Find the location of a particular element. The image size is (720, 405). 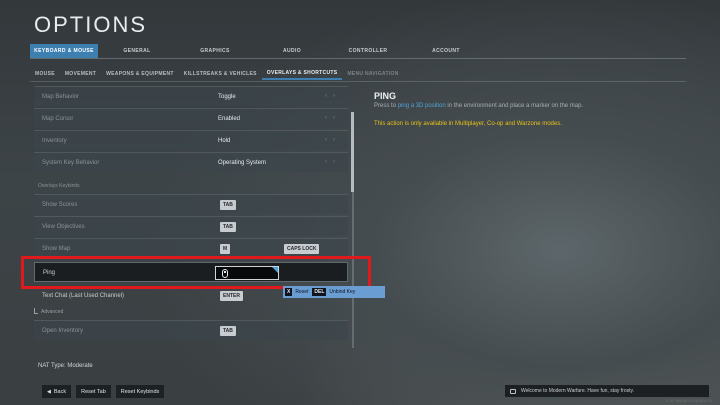

setting-value: Operating System is located at coordinates (242, 163).